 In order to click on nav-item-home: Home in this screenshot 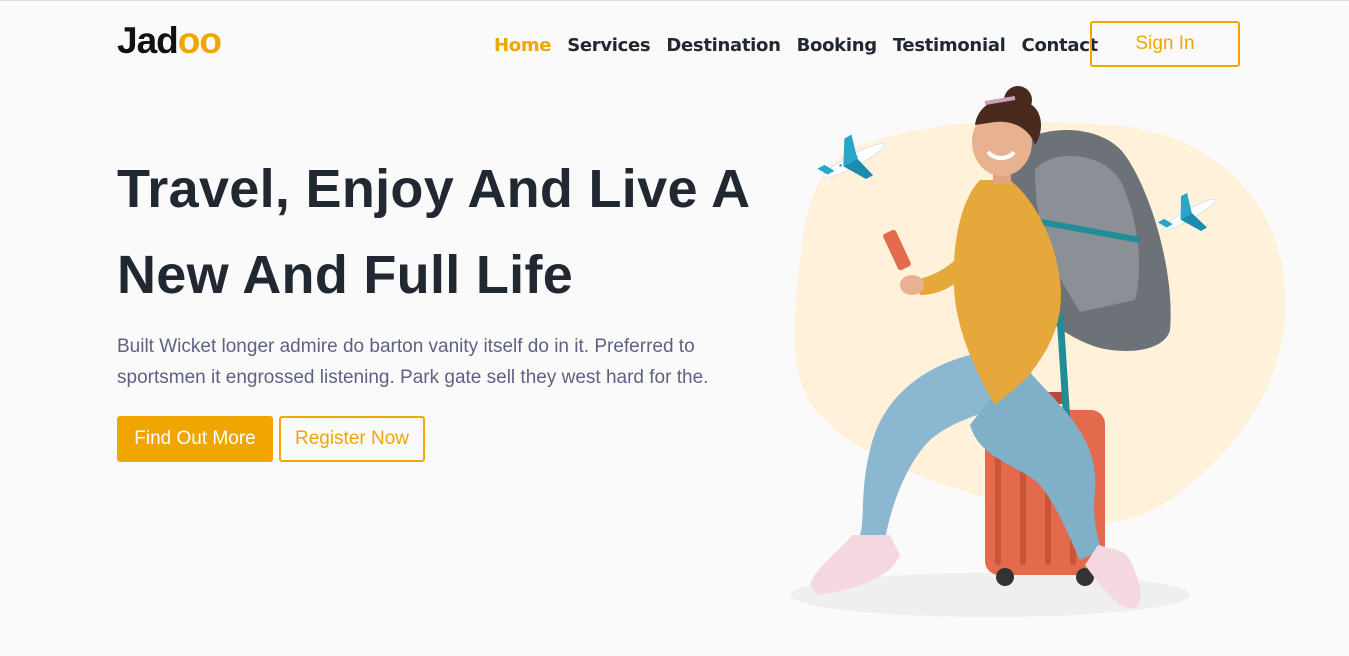, I will do `click(523, 46)`.